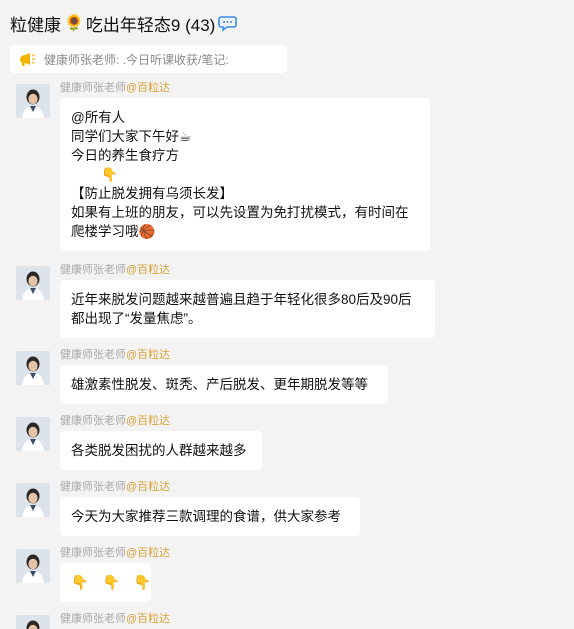  I want to click on group-notice-bar: 健康师张老师: .今日听课收获/笔记:, so click(148, 59).